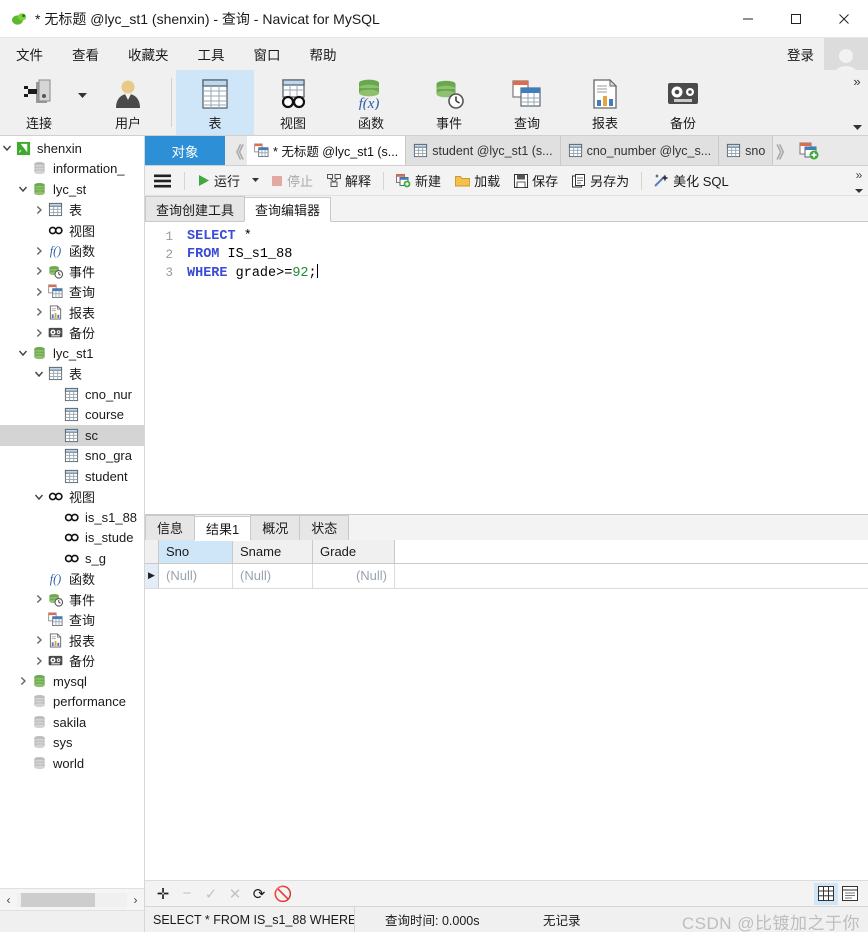  Describe the element at coordinates (371, 102) in the screenshot. I see `ribbon-function: f(x) 函数` at that location.